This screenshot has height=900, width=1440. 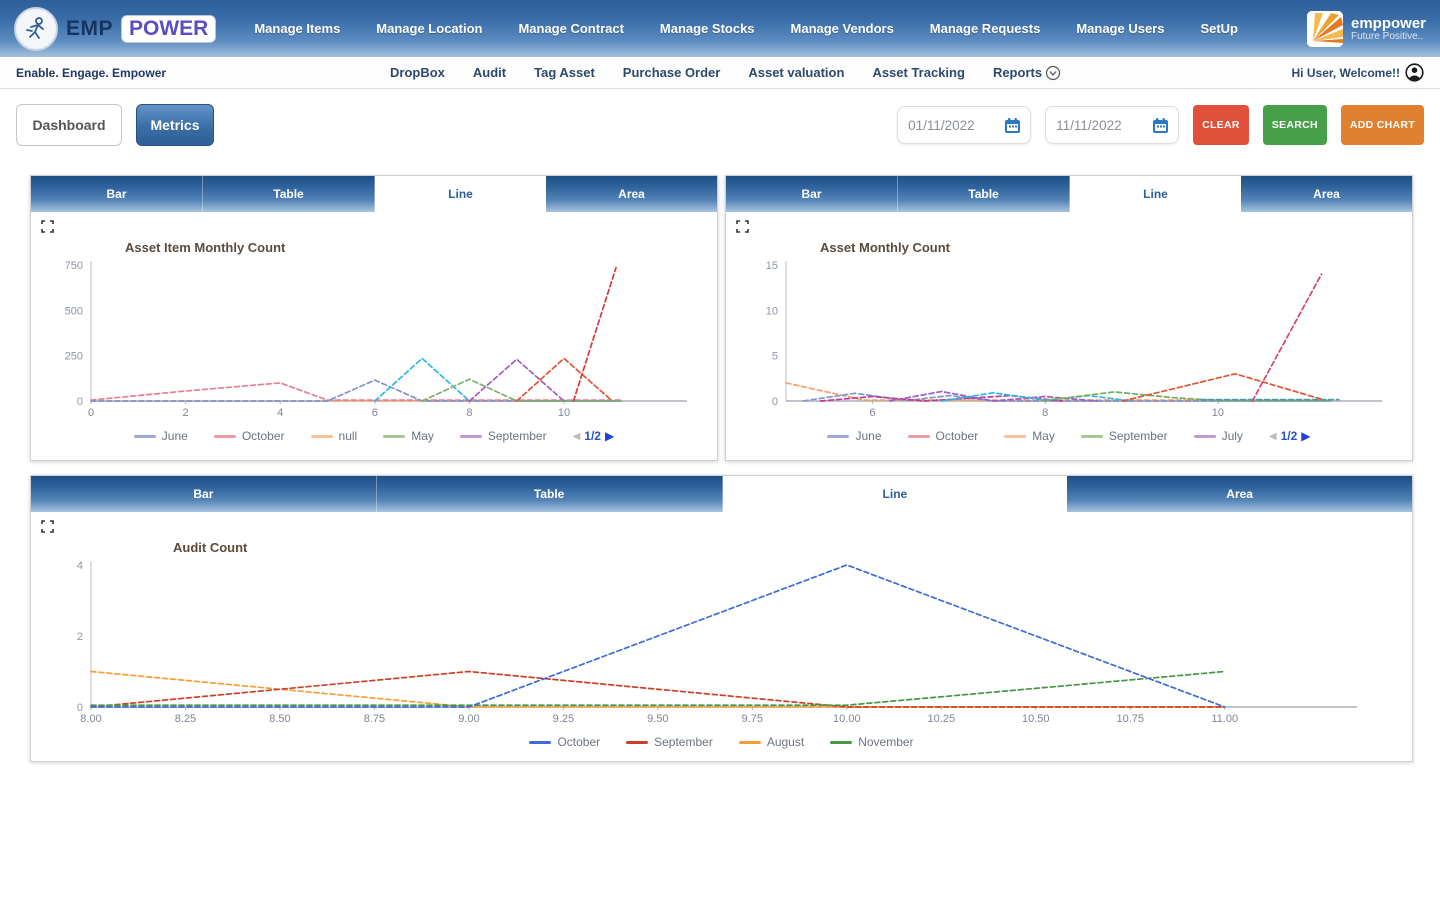 I want to click on date-to-input, so click(x=1102, y=125).